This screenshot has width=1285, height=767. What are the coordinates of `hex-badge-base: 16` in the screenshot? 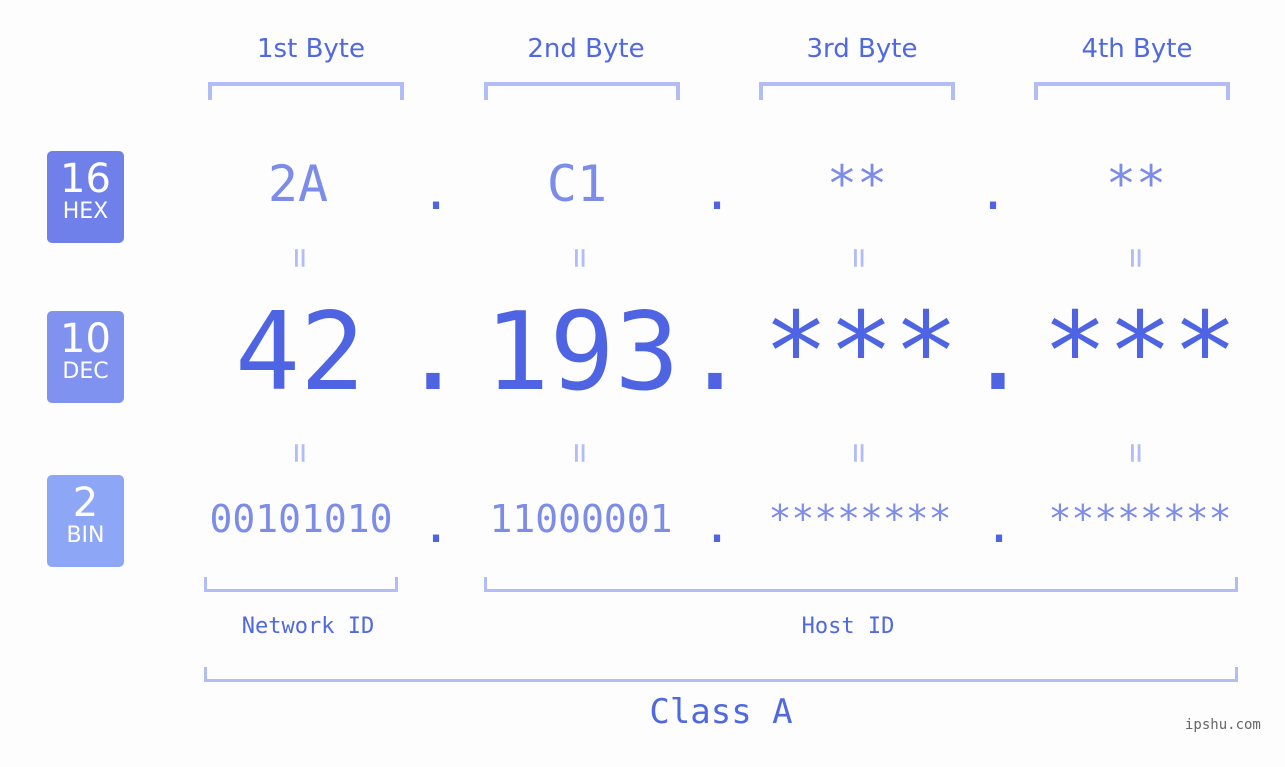 It's located at (85, 179).